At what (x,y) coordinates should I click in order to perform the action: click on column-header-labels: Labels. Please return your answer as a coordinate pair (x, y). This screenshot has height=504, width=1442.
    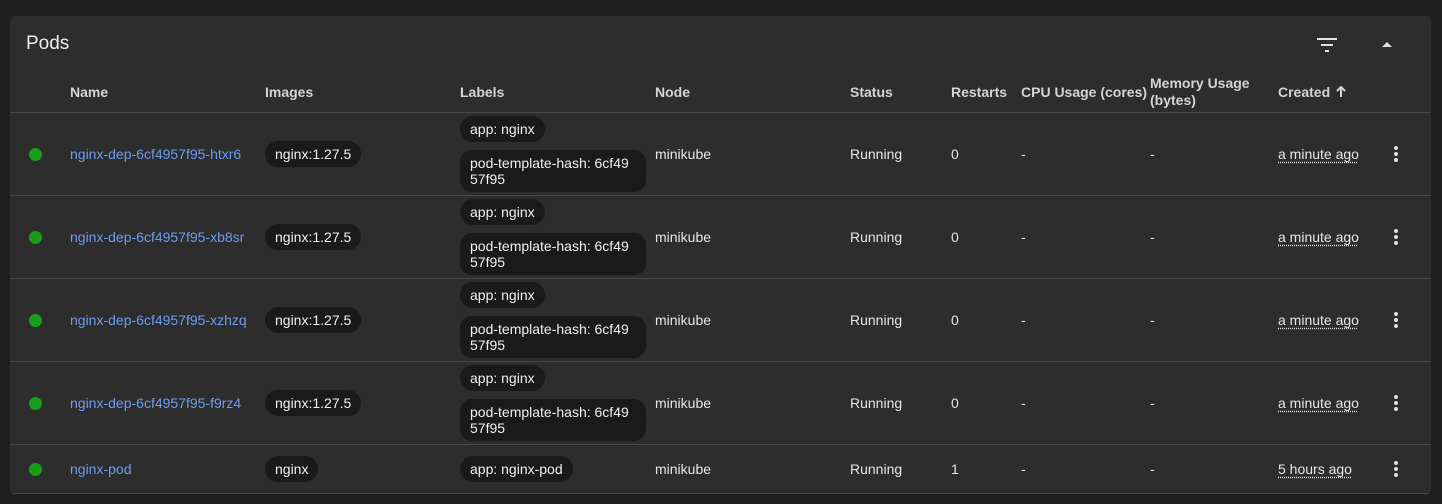
    Looking at the image, I should click on (482, 92).